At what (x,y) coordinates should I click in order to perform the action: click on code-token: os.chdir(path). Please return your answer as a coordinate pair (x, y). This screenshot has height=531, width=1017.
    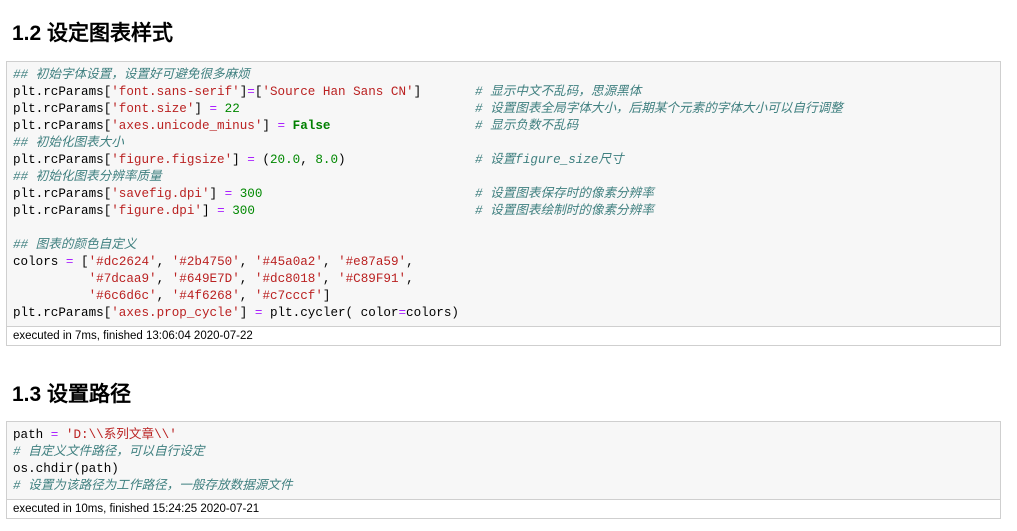
    Looking at the image, I should click on (66, 469).